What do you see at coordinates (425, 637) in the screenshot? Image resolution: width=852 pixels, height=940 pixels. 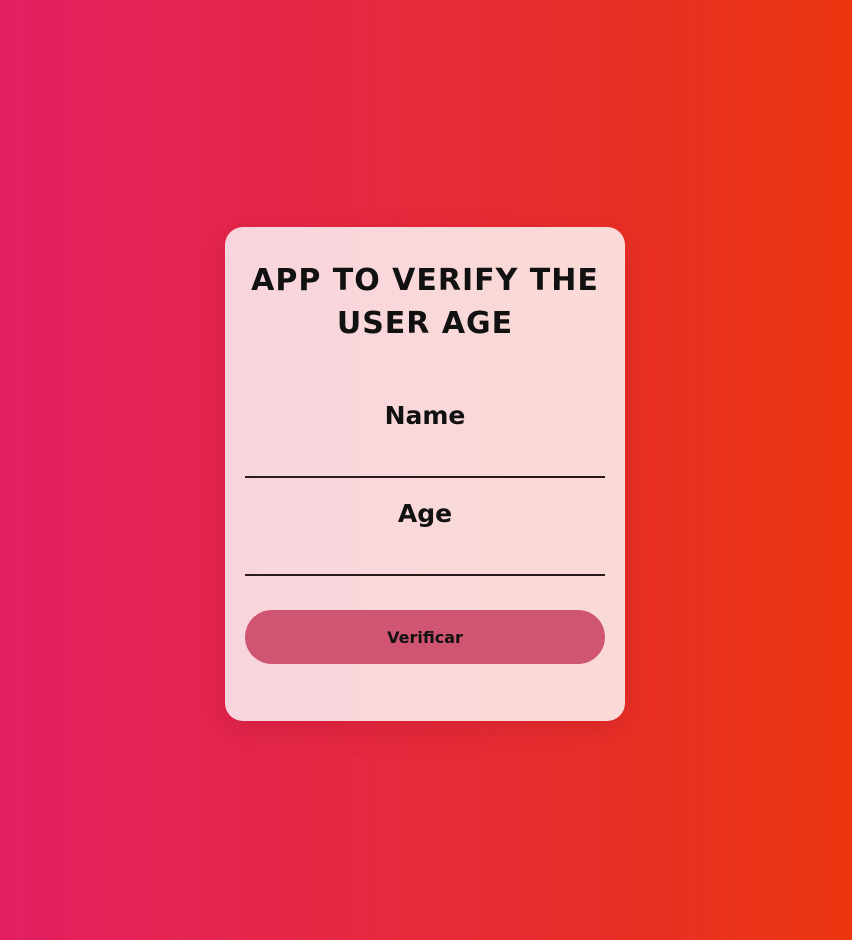 I see `verify-button: Verificar` at bounding box center [425, 637].